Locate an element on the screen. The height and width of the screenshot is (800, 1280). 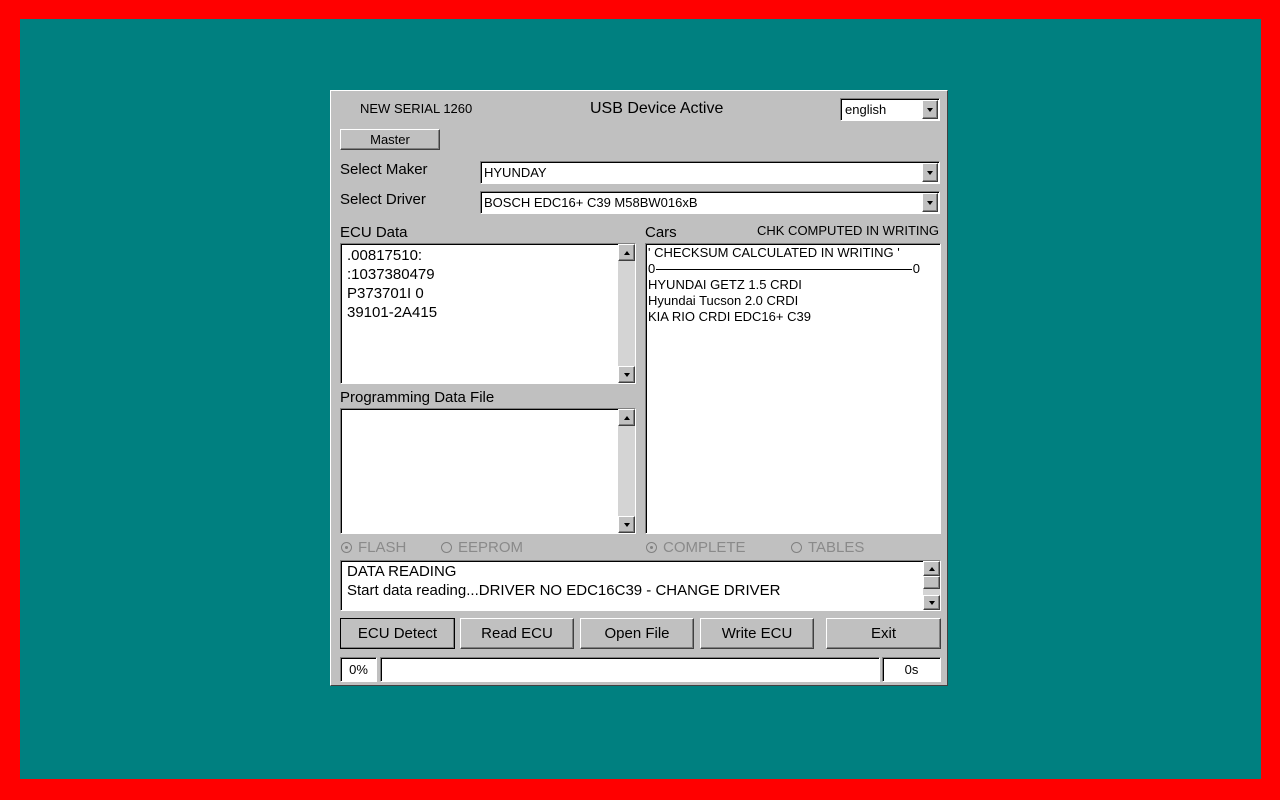
range-track is located at coordinates (784, 269).